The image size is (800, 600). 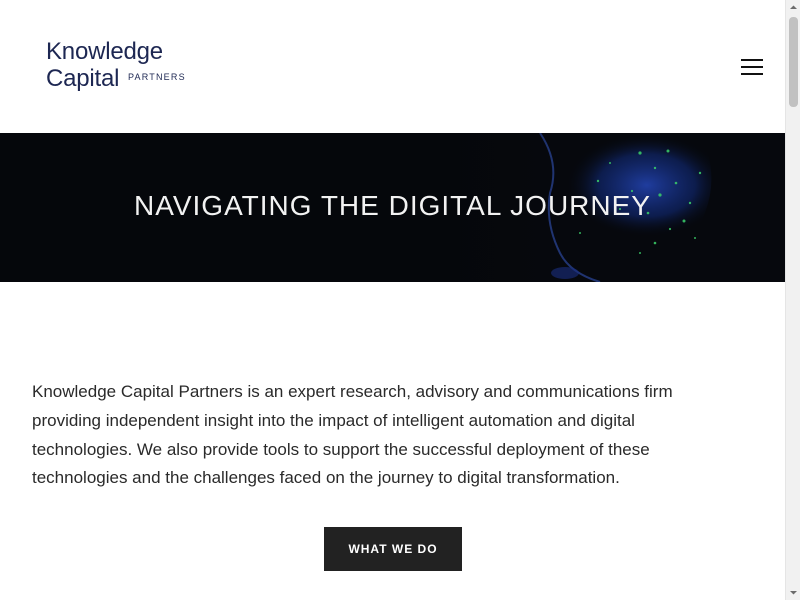 I want to click on menu-bar-bottom, so click(x=752, y=74).